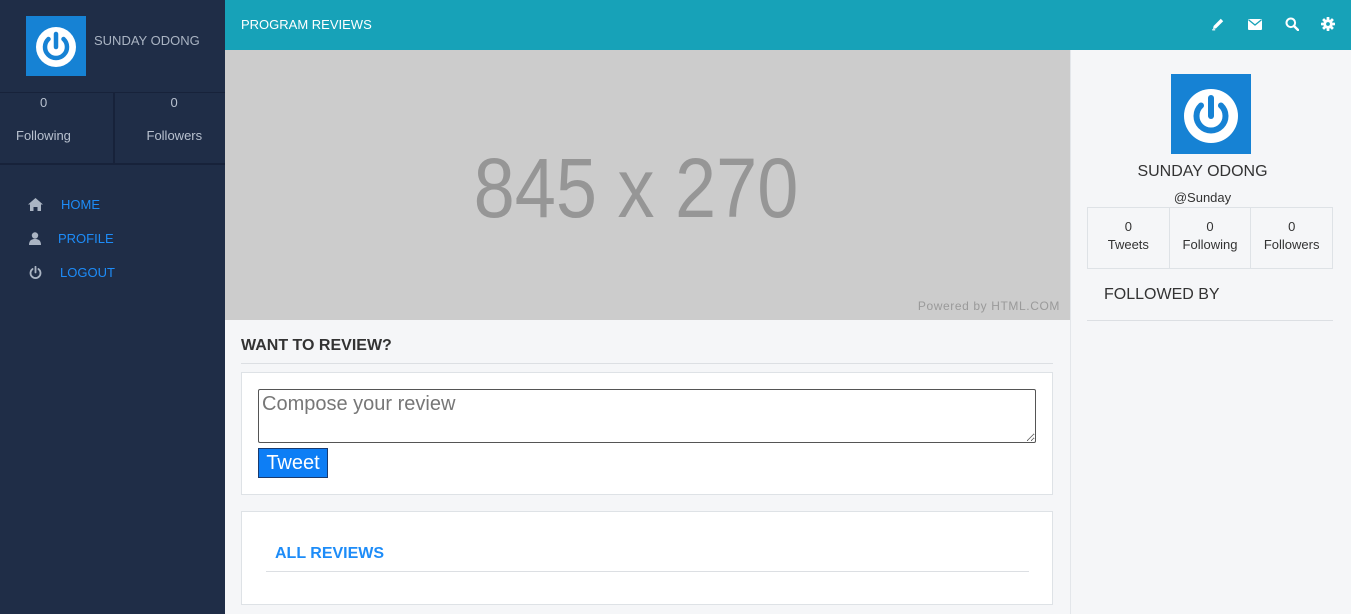 This screenshot has width=1351, height=614. Describe the element at coordinates (1328, 24) in the screenshot. I see `gear-icon` at that location.